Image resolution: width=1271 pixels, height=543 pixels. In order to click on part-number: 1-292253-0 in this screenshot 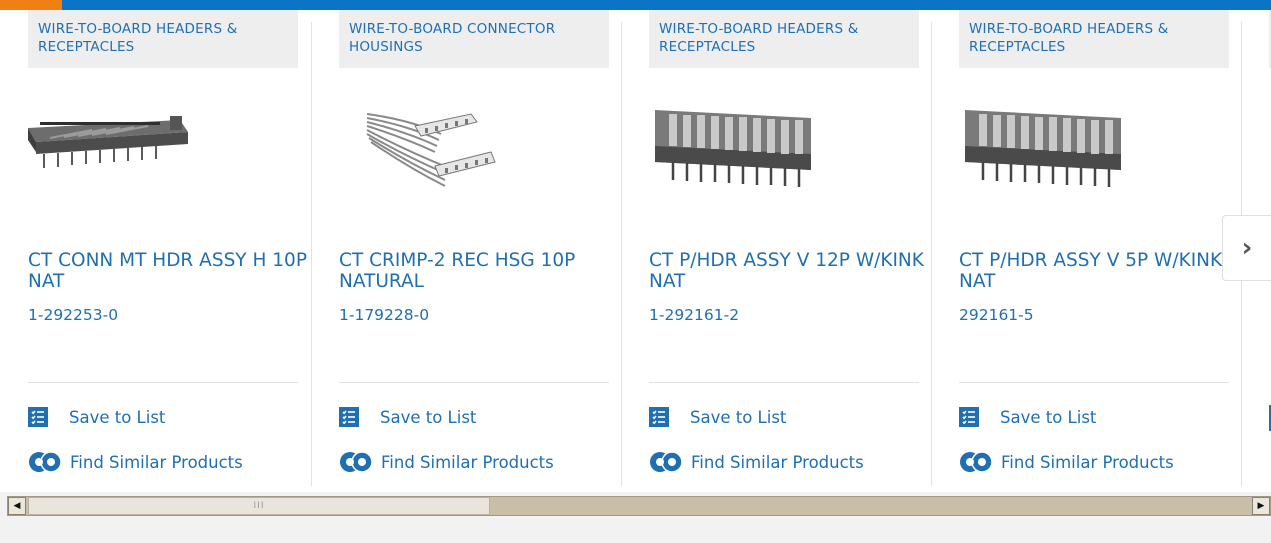, I will do `click(73, 315)`.